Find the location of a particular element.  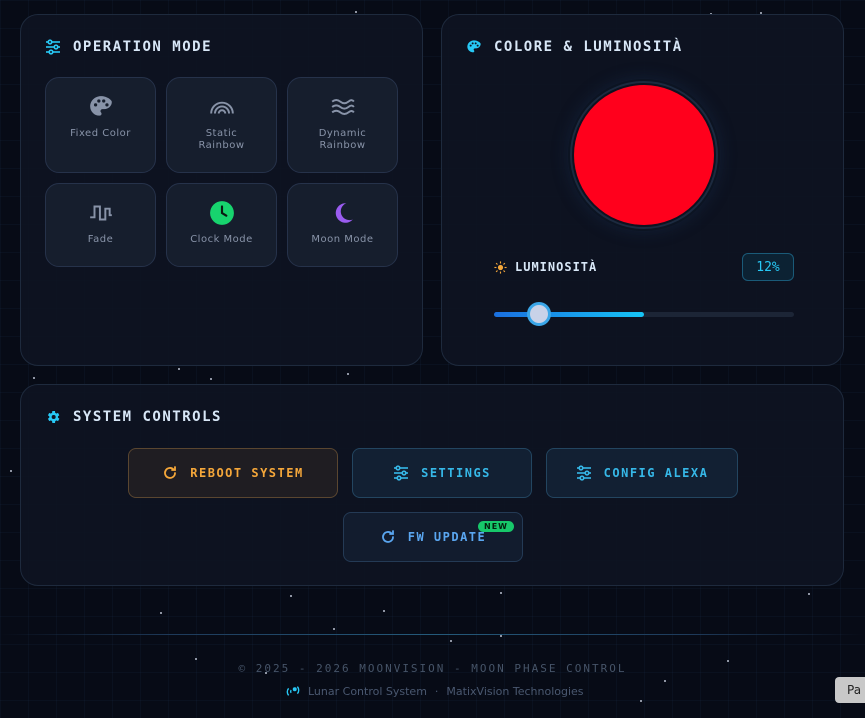

brightness-label: LUMINOSITÀ is located at coordinates (545, 267).